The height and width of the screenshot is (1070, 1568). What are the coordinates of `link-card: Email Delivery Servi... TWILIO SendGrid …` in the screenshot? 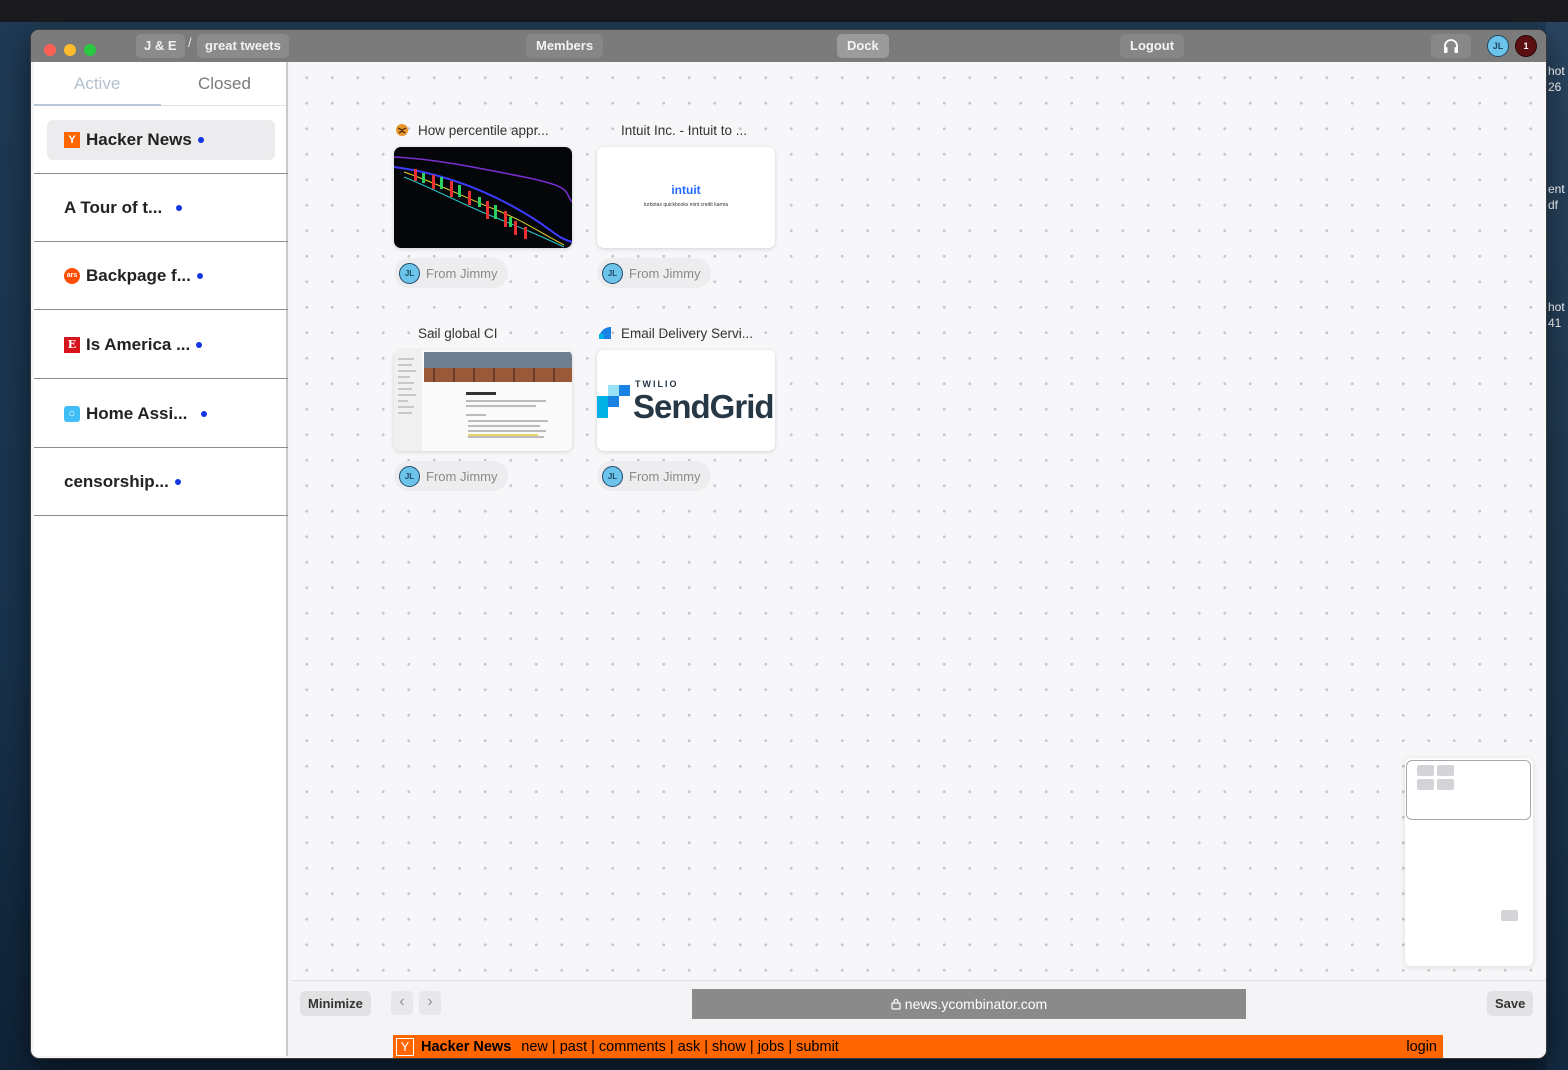 It's located at (686, 406).